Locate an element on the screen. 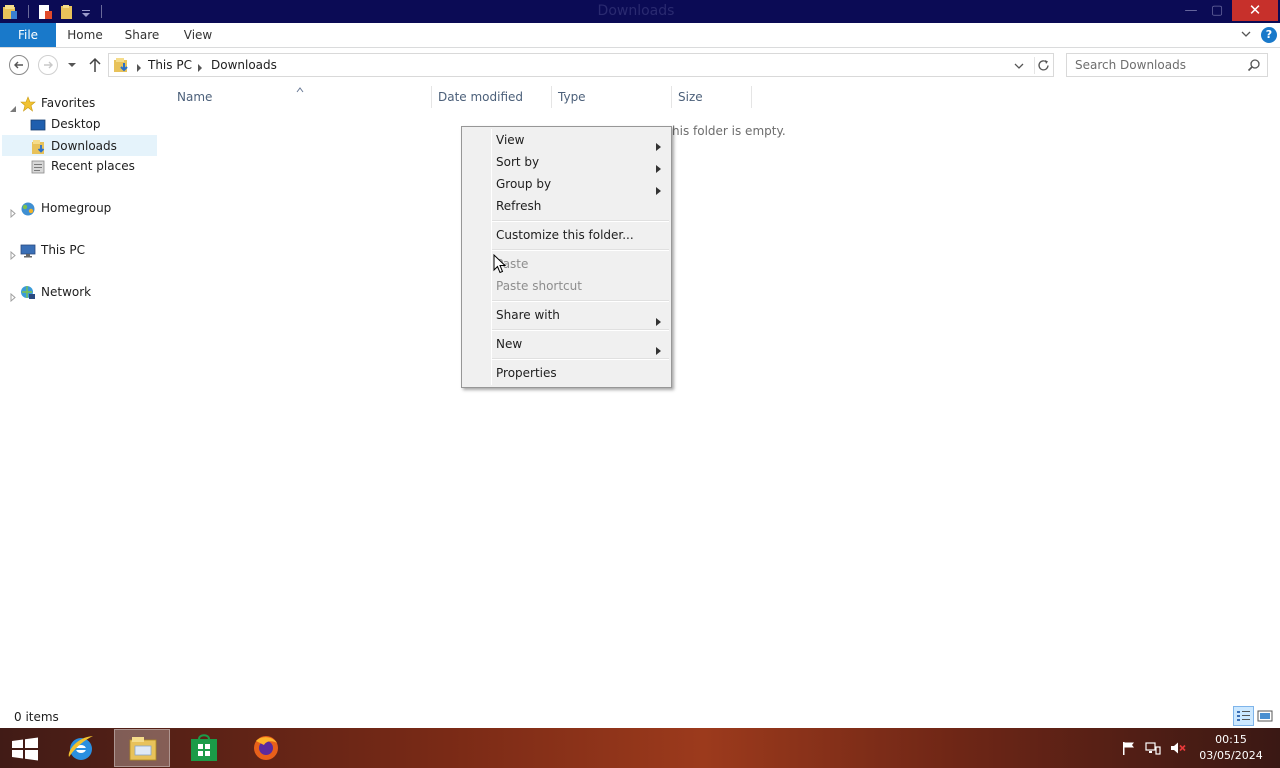 The image size is (1280, 768). search-icon is located at coordinates (1254, 65).